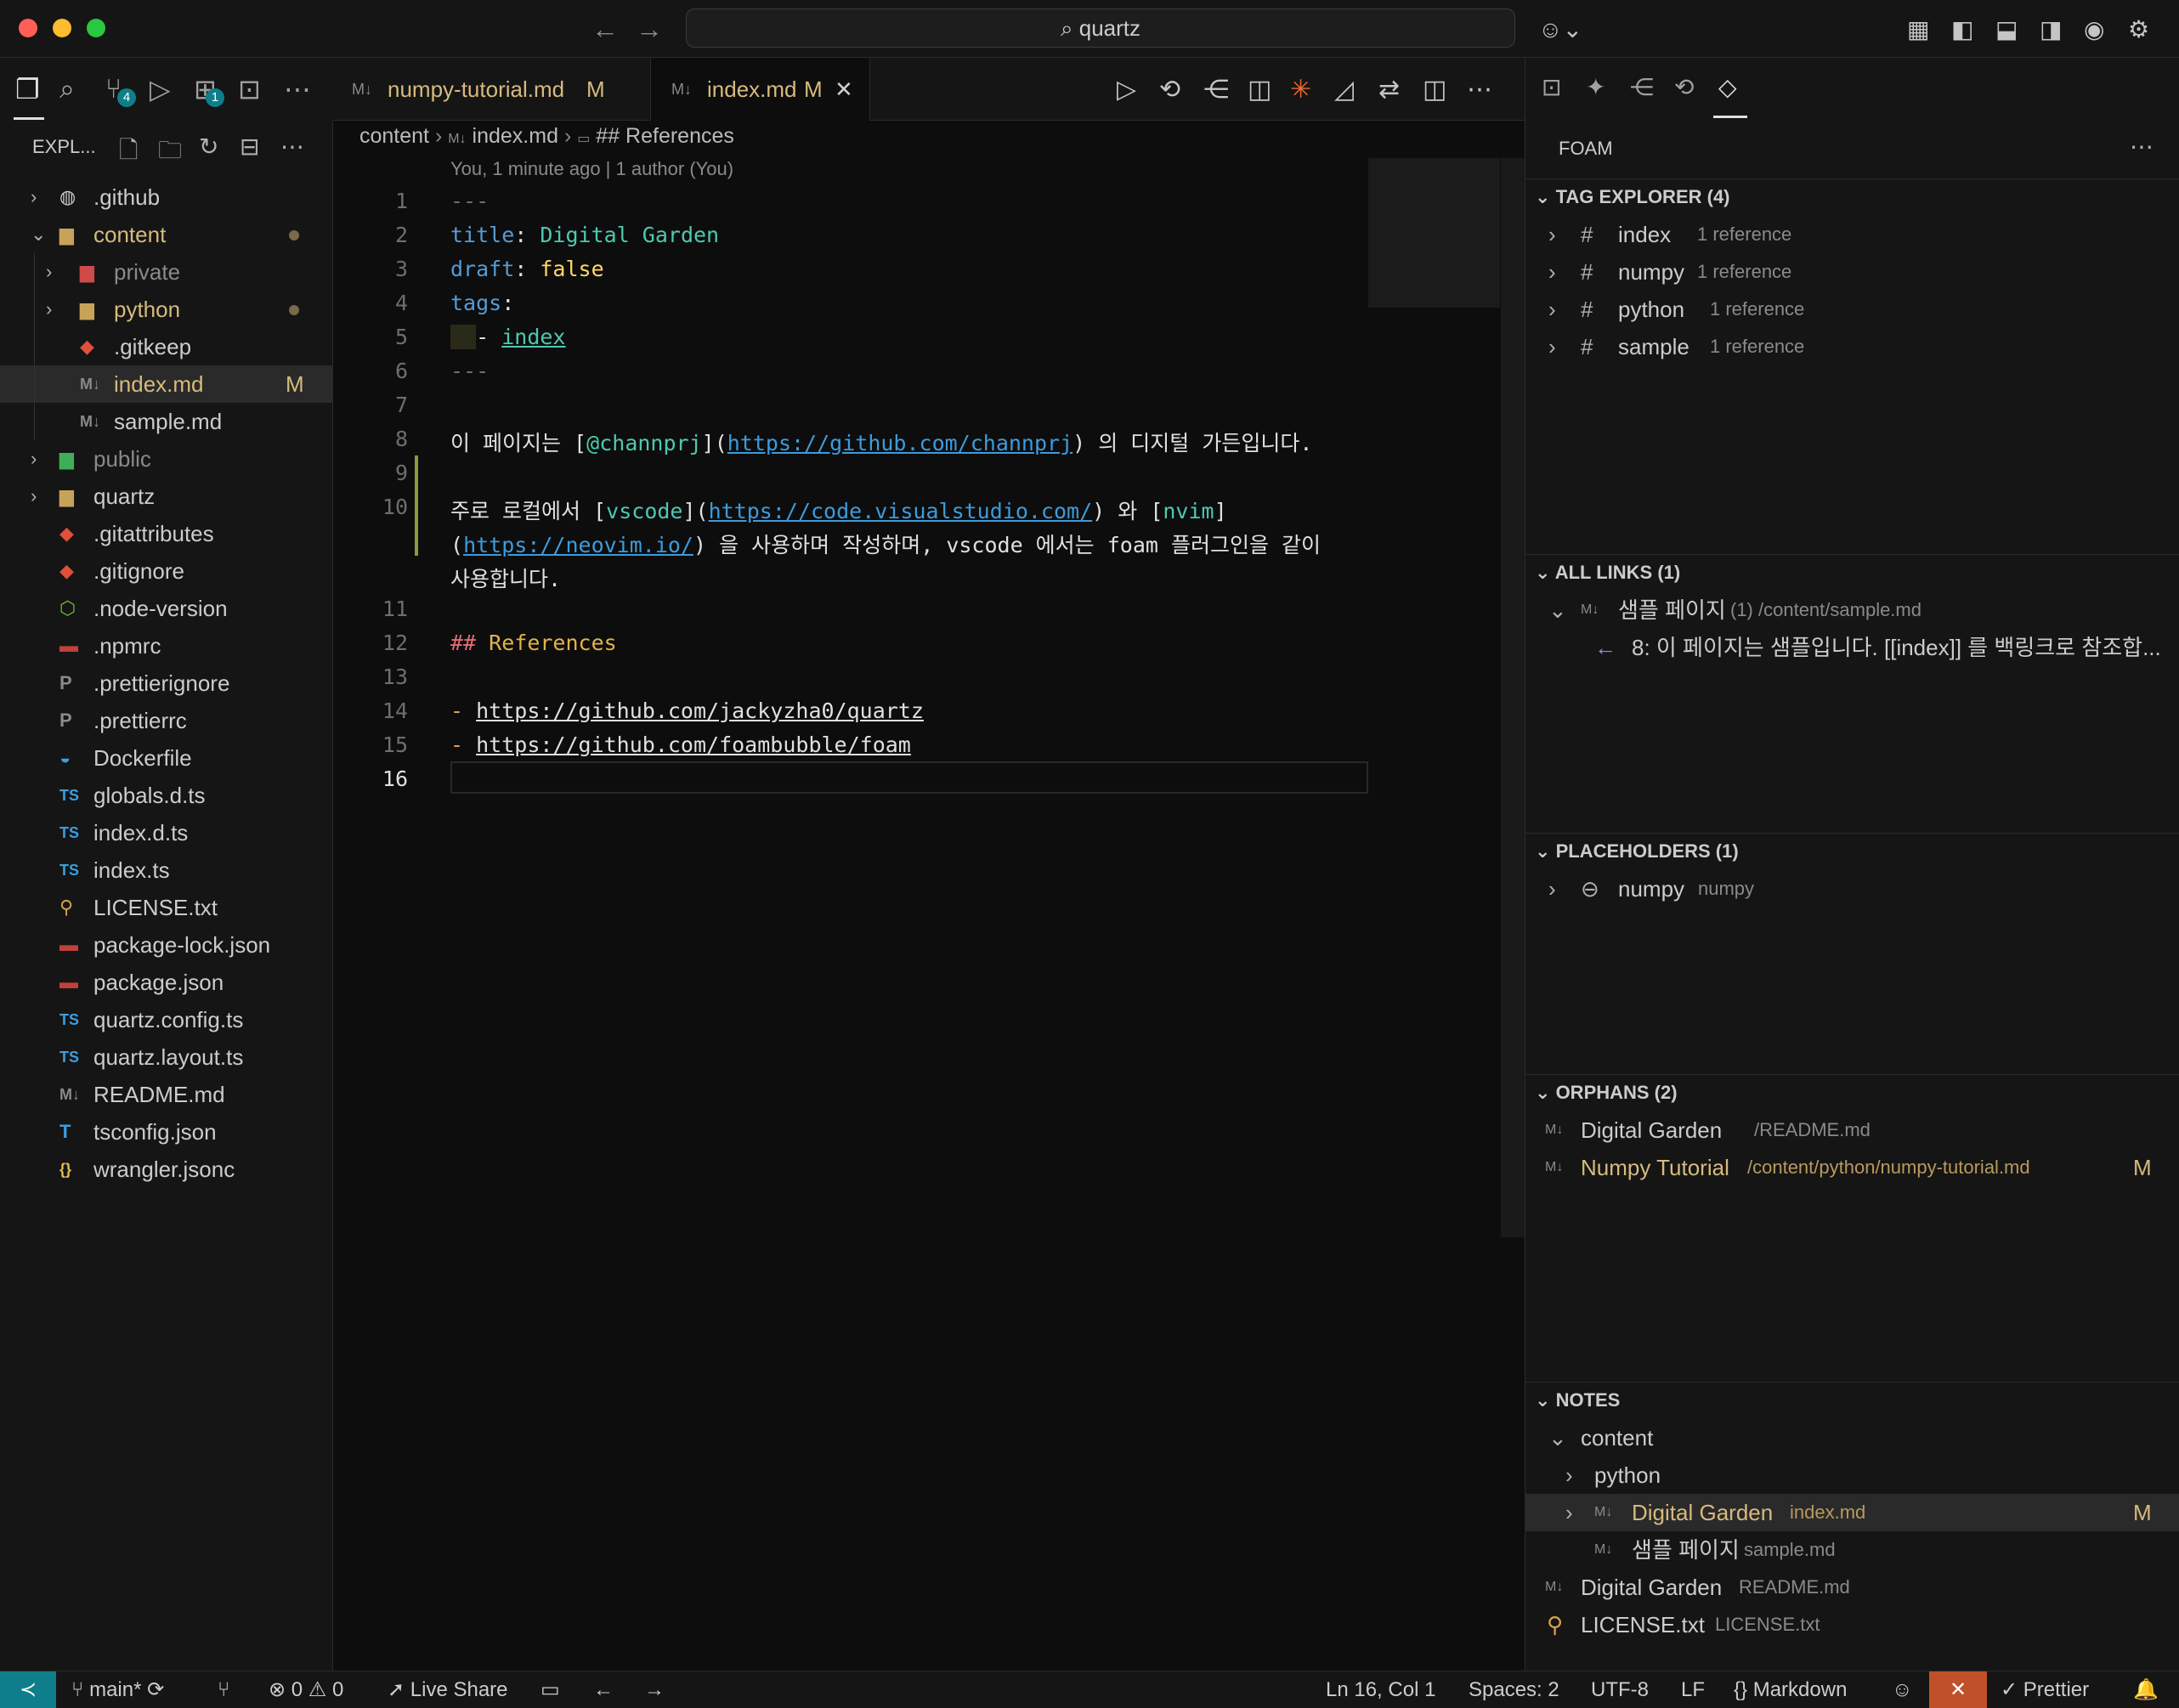 The image size is (2179, 1708). What do you see at coordinates (1552, 87) in the screenshot?
I see `chat-icon: ⊡` at bounding box center [1552, 87].